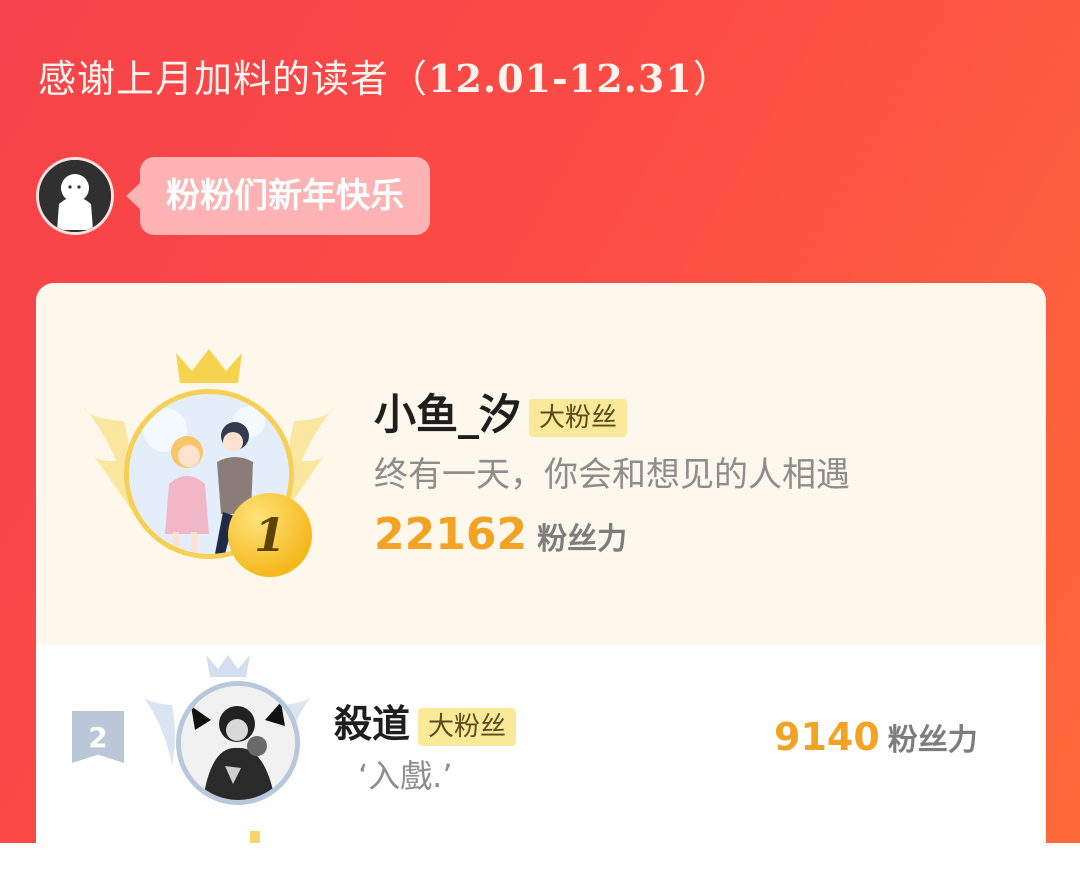 The height and width of the screenshot is (883, 1080). I want to click on rank-2-number: 2, so click(98, 737).